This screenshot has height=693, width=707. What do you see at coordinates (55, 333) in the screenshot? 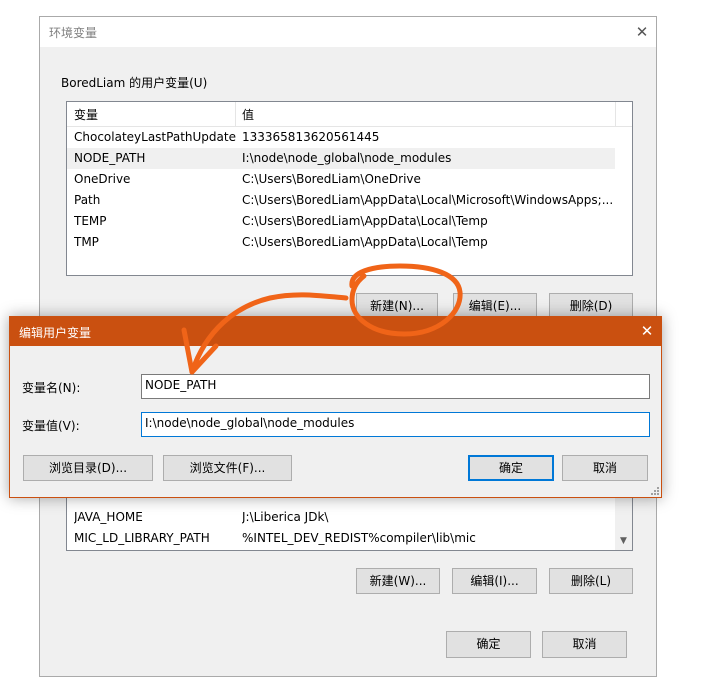
I see `dialog-title: 编辑用户变量` at bounding box center [55, 333].